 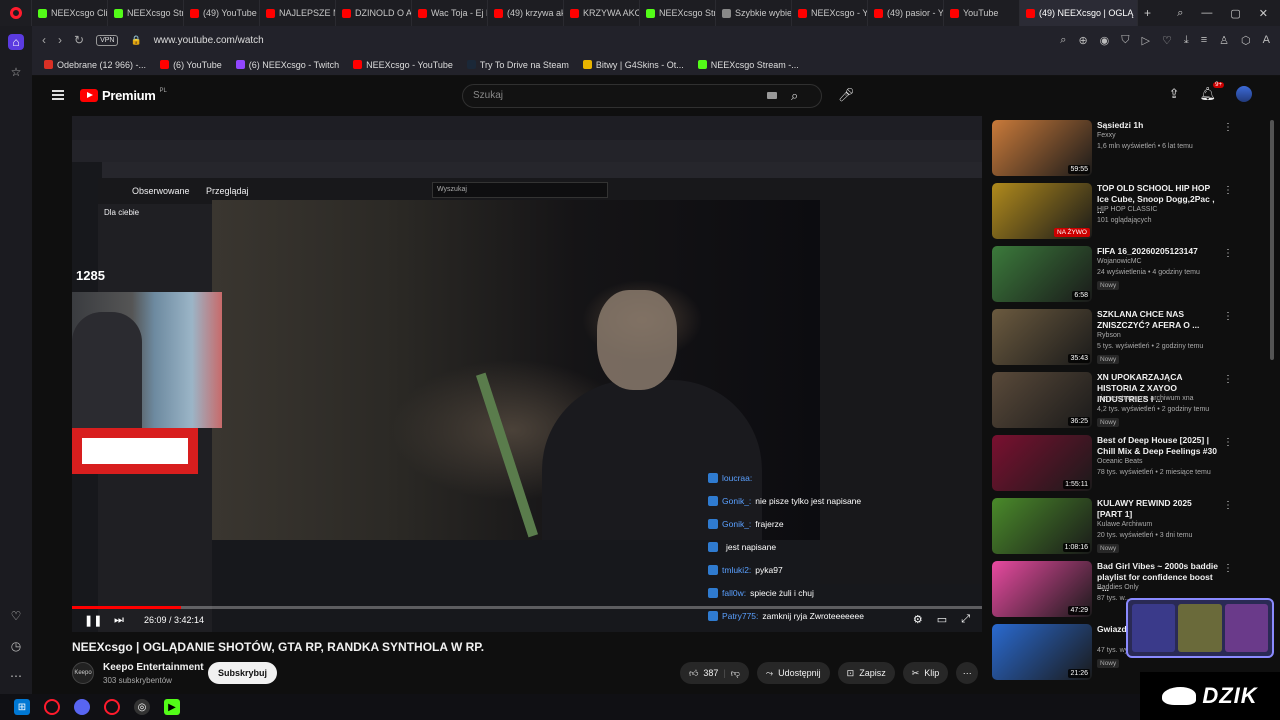 What do you see at coordinates (16, 676) in the screenshot?
I see `more-icon: ⋯` at bounding box center [16, 676].